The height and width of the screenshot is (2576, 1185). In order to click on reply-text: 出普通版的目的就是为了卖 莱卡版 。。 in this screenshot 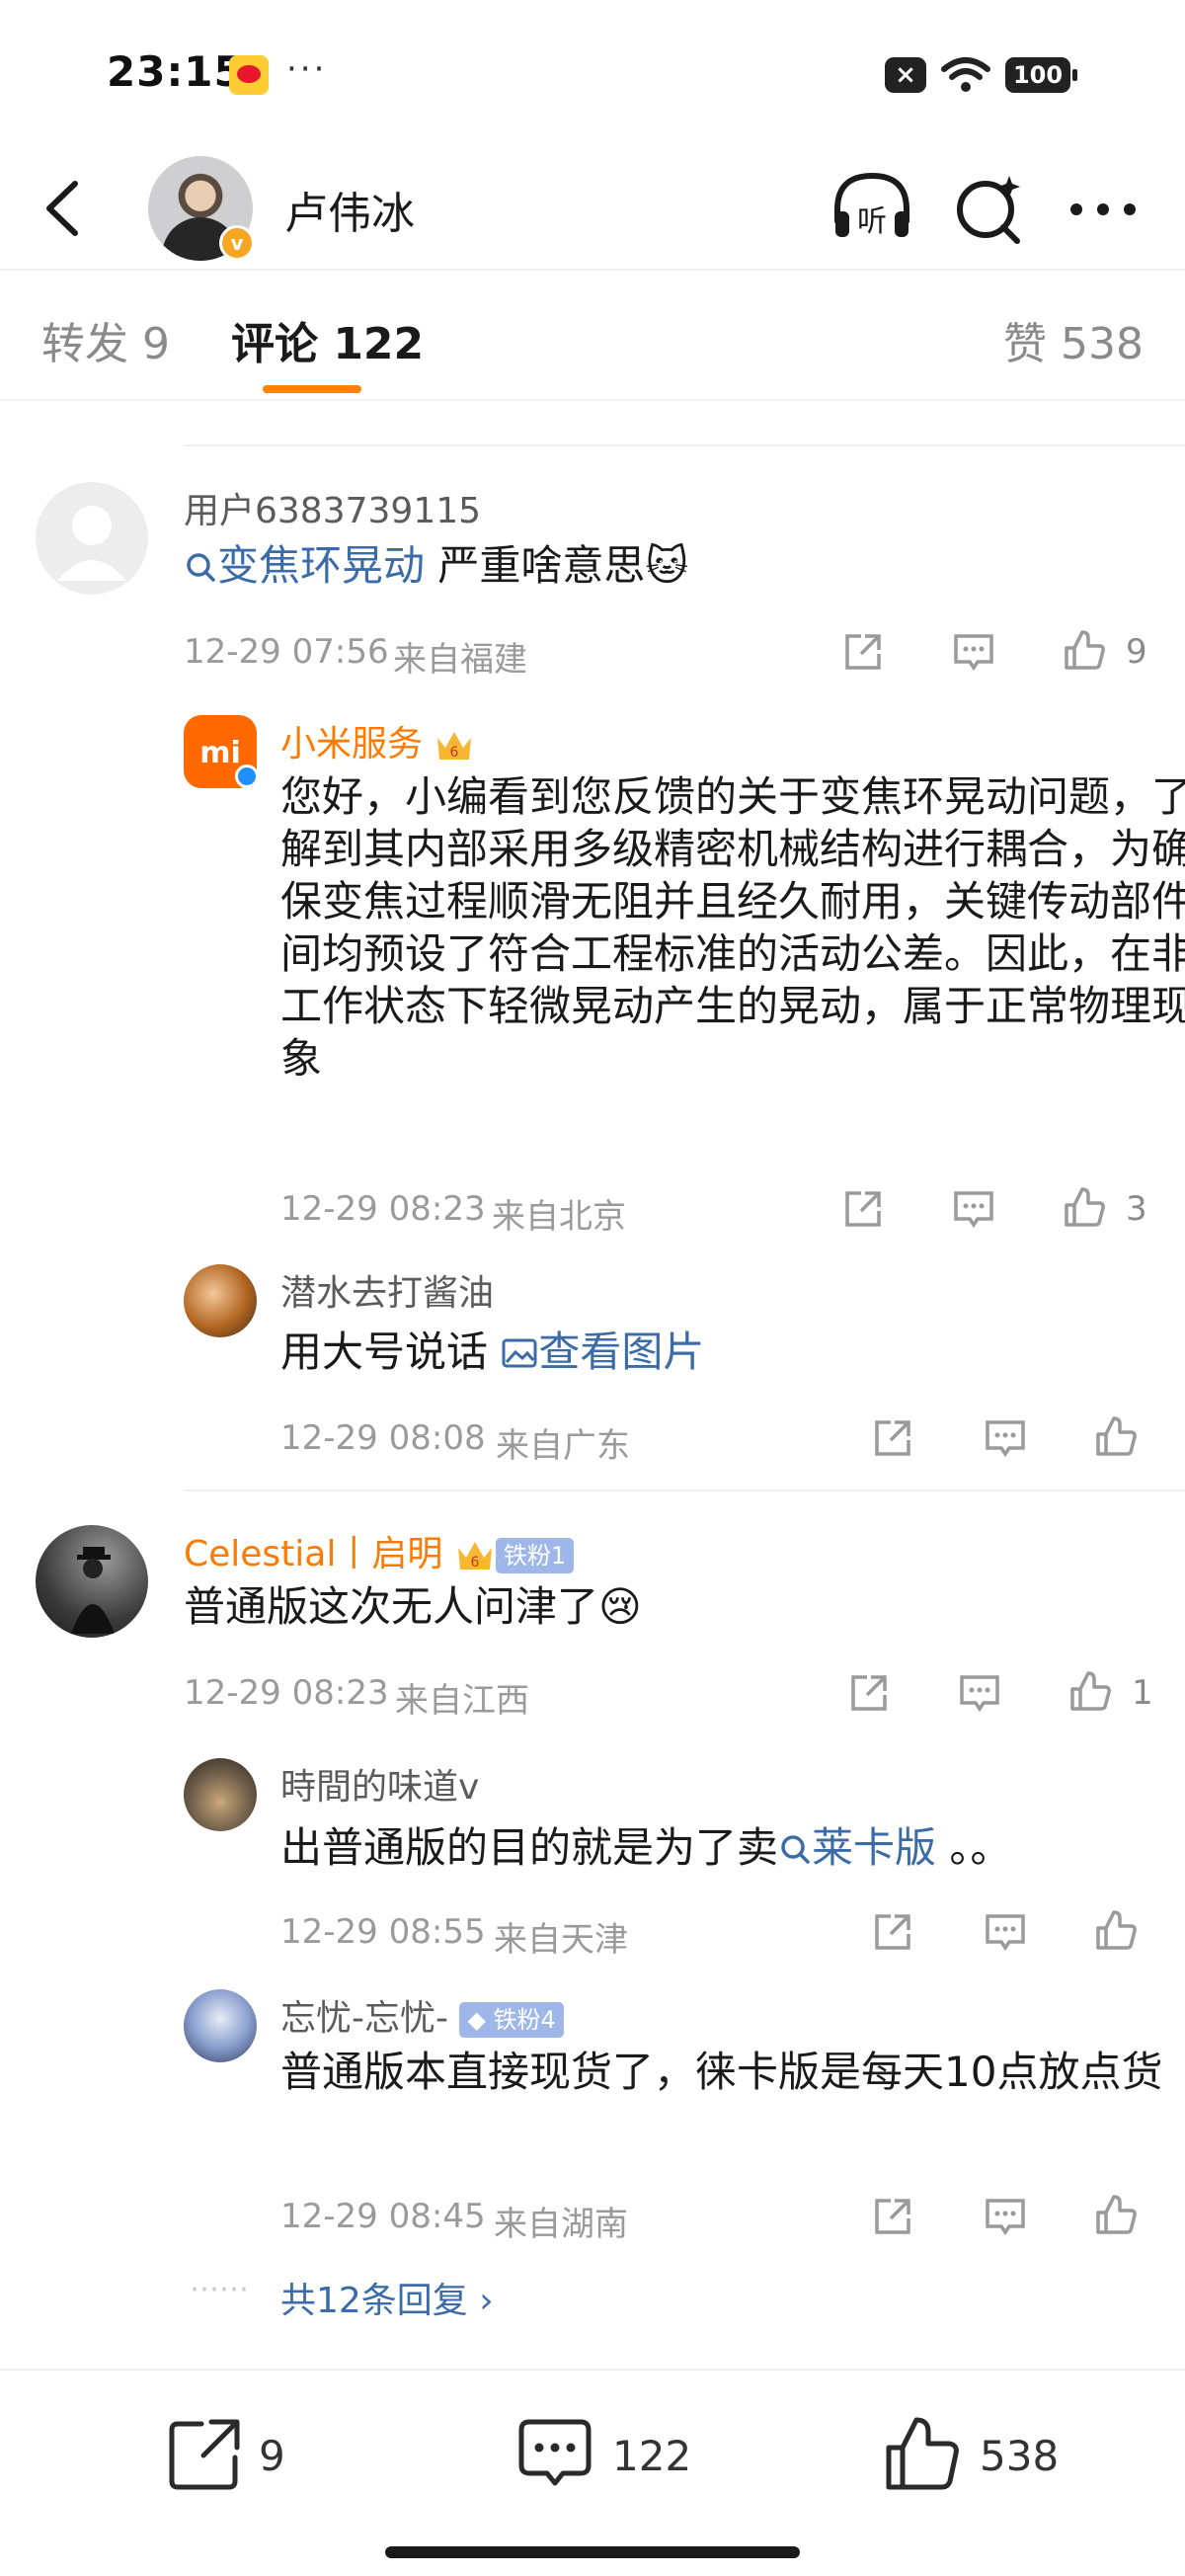, I will do `click(725, 1848)`.